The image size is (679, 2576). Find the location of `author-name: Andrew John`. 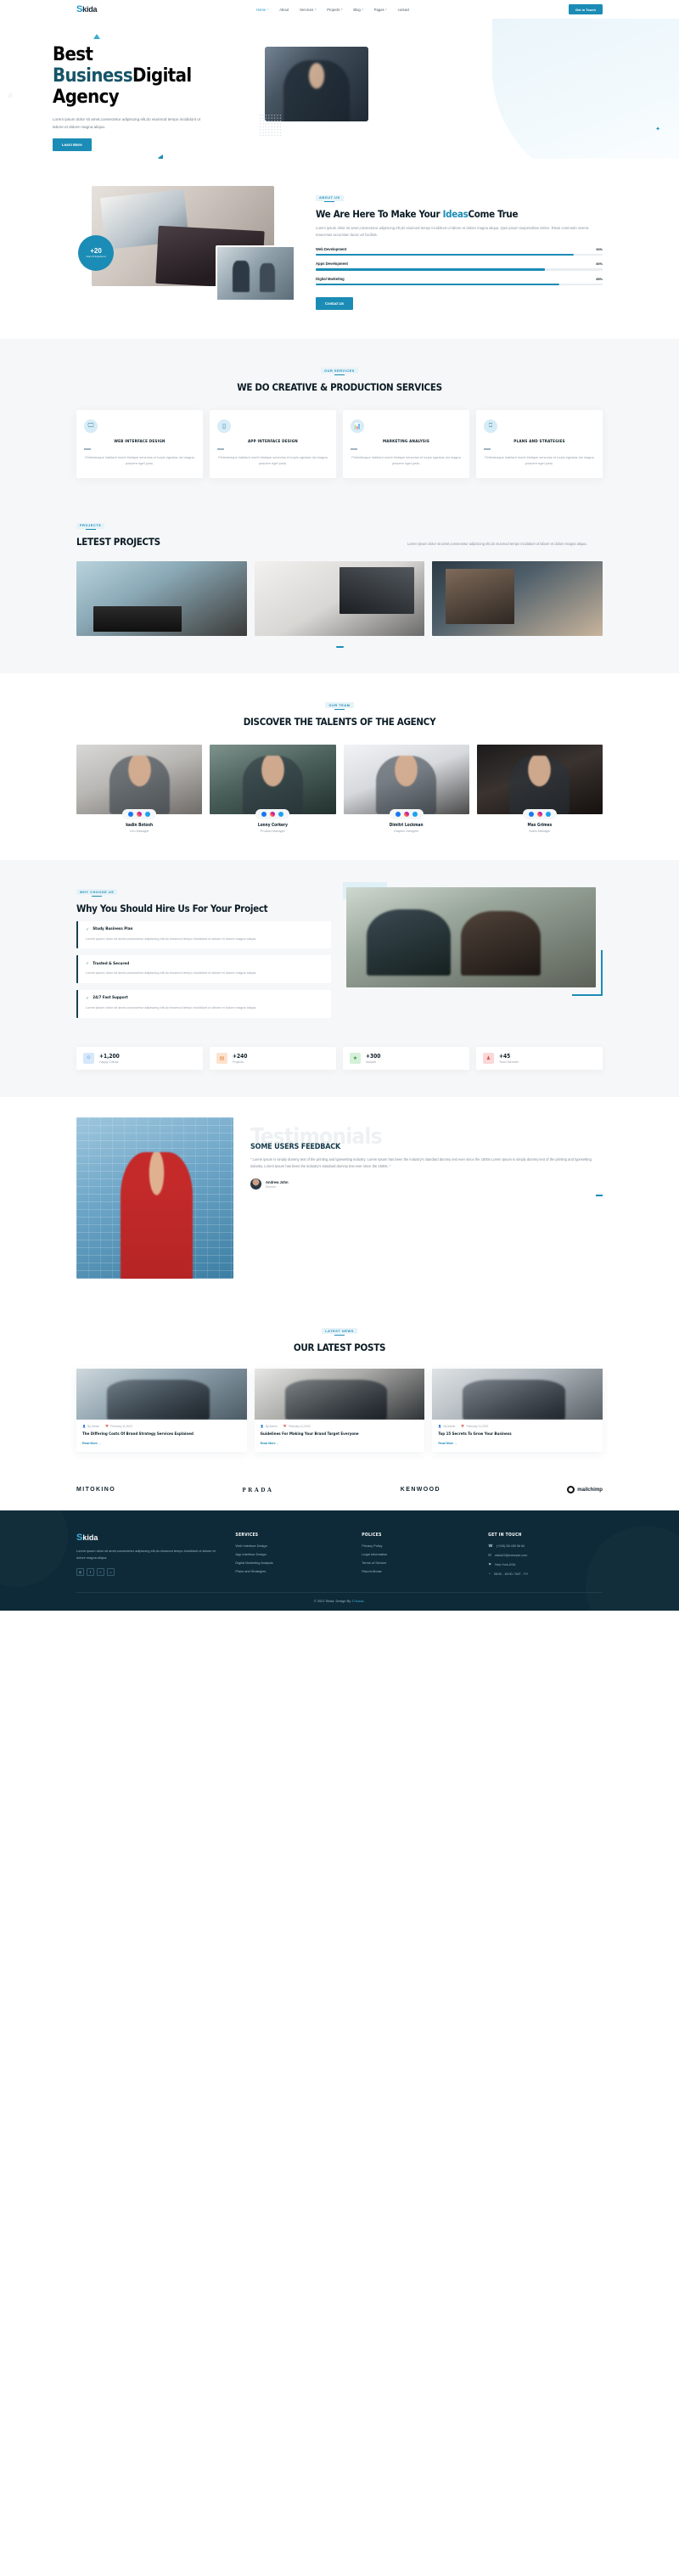

author-name: Andrew John is located at coordinates (278, 1181).